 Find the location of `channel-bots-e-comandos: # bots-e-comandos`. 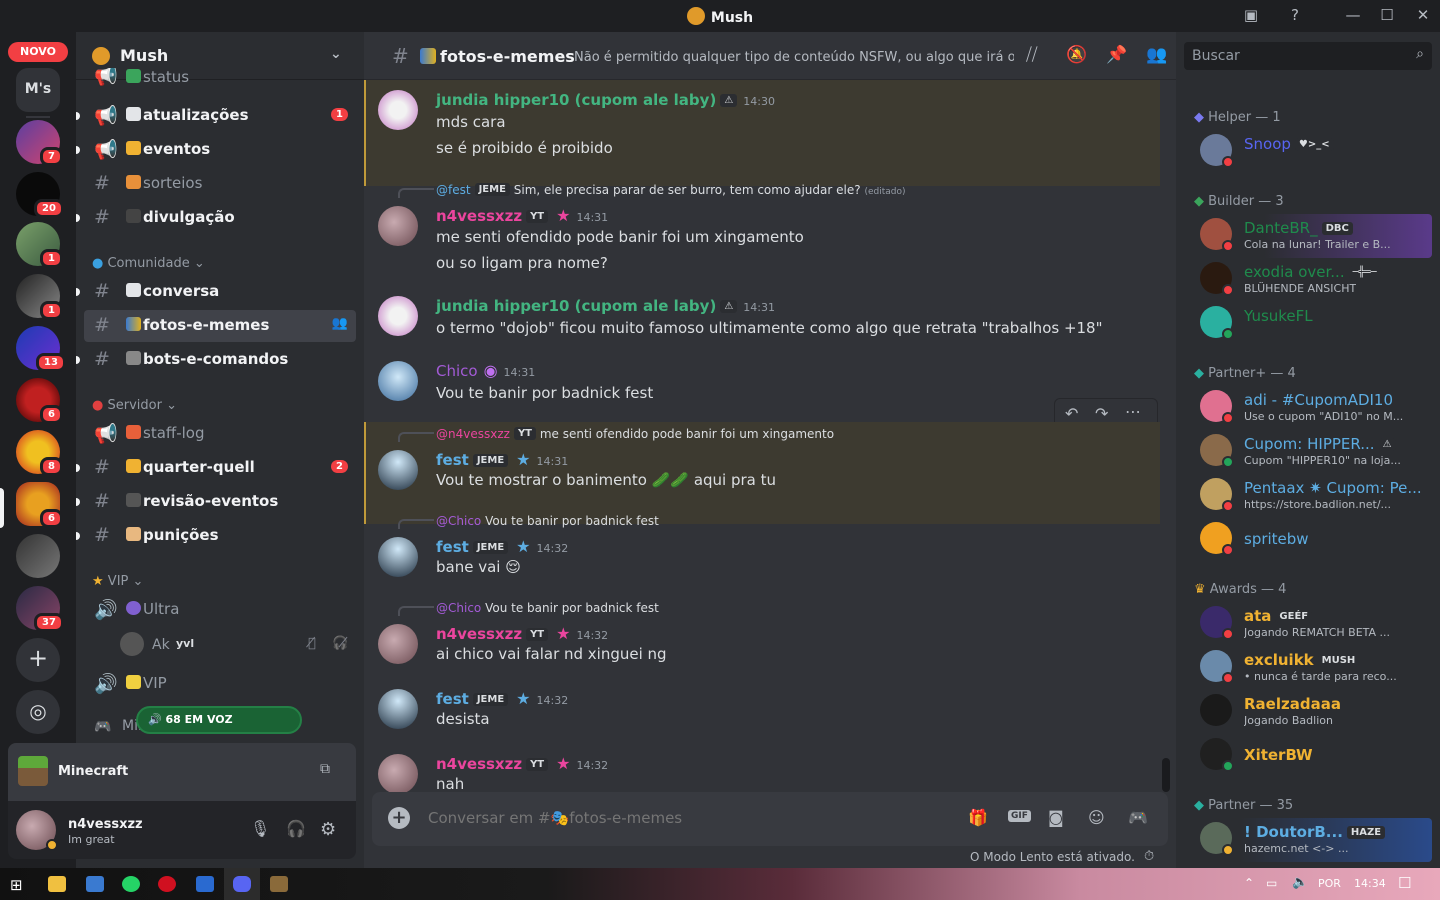

channel-bots-e-comandos: # bots-e-comandos is located at coordinates (220, 360).